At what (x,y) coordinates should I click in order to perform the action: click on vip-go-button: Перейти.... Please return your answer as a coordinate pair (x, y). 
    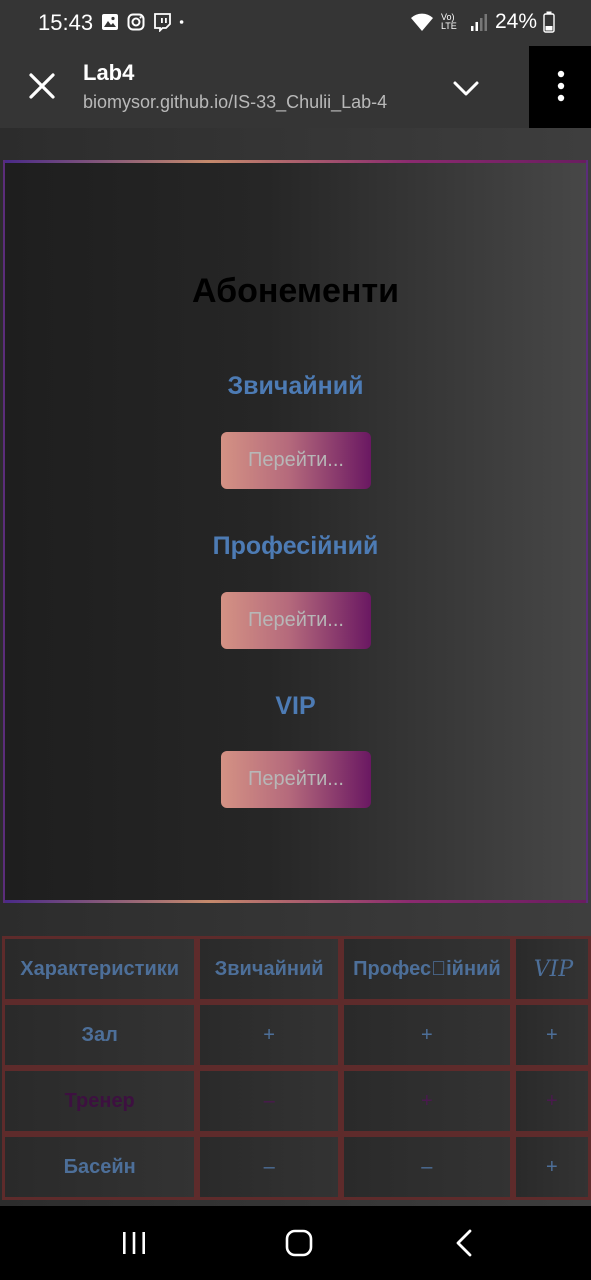
    Looking at the image, I should click on (296, 779).